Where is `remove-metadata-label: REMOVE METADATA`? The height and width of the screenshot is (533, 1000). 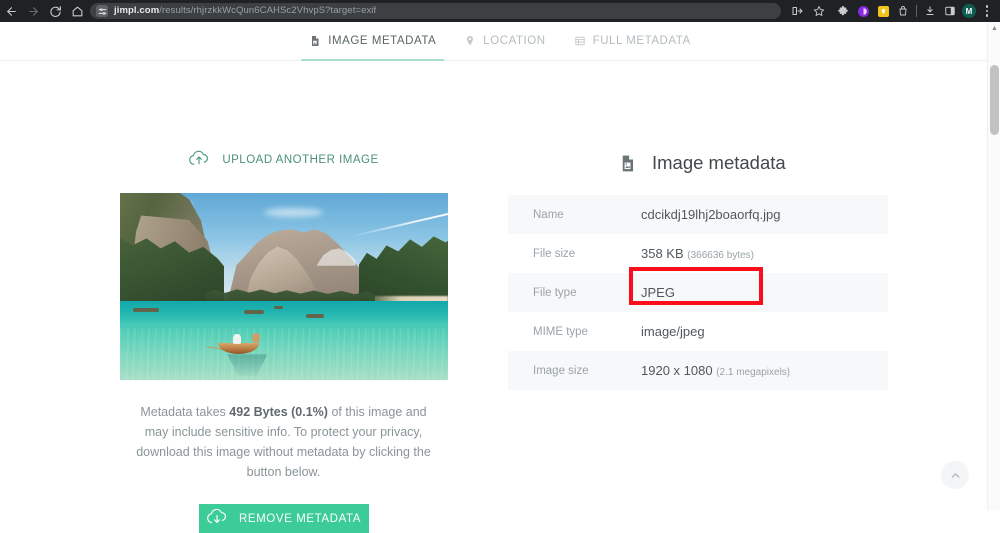
remove-metadata-label: REMOVE METADATA is located at coordinates (300, 518).